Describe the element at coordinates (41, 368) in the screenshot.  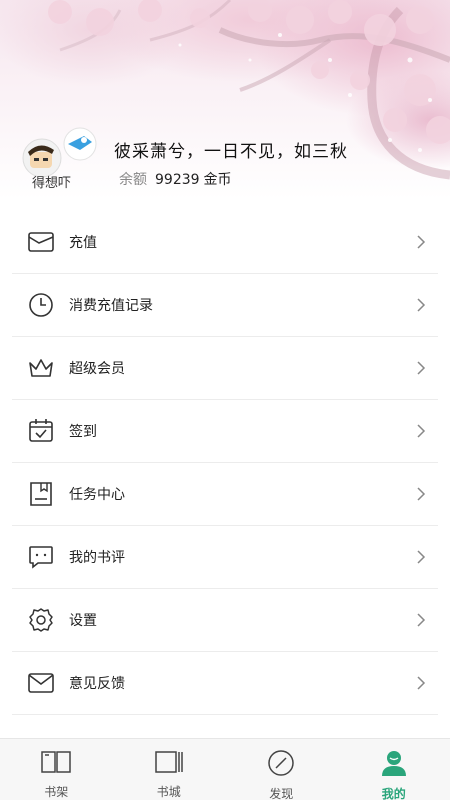
I see `crown-icon` at that location.